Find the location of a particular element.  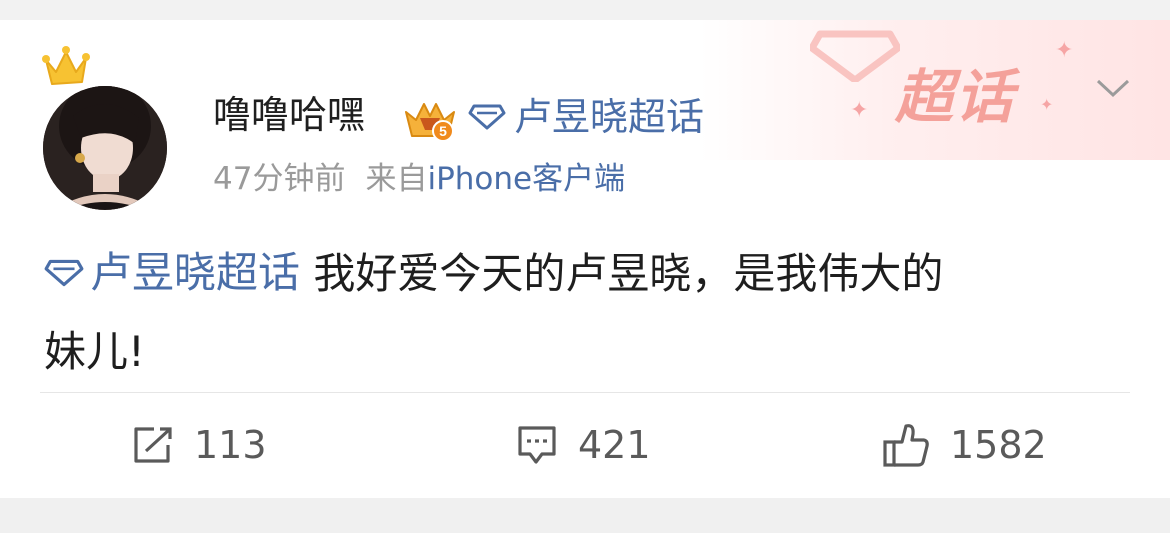

post-time: 47分钟前 is located at coordinates (279, 179).